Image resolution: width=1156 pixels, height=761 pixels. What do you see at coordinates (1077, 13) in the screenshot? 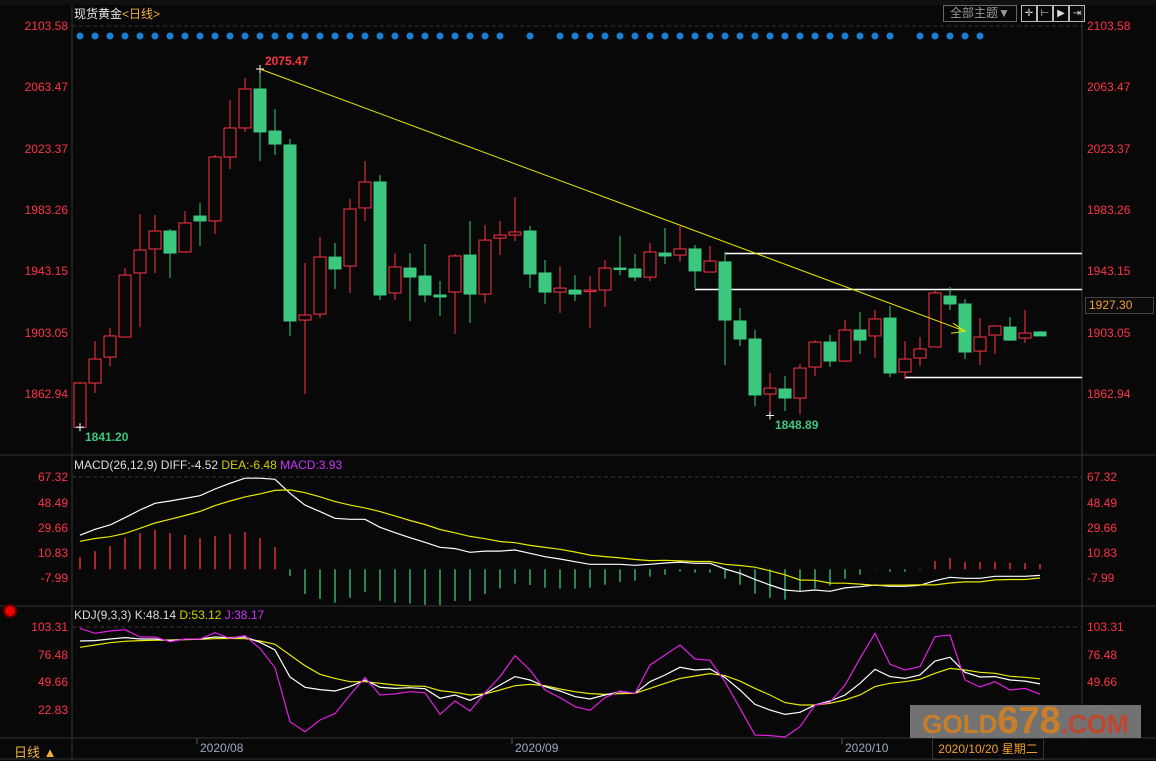
I see `range-end-icon: ⇥` at bounding box center [1077, 13].